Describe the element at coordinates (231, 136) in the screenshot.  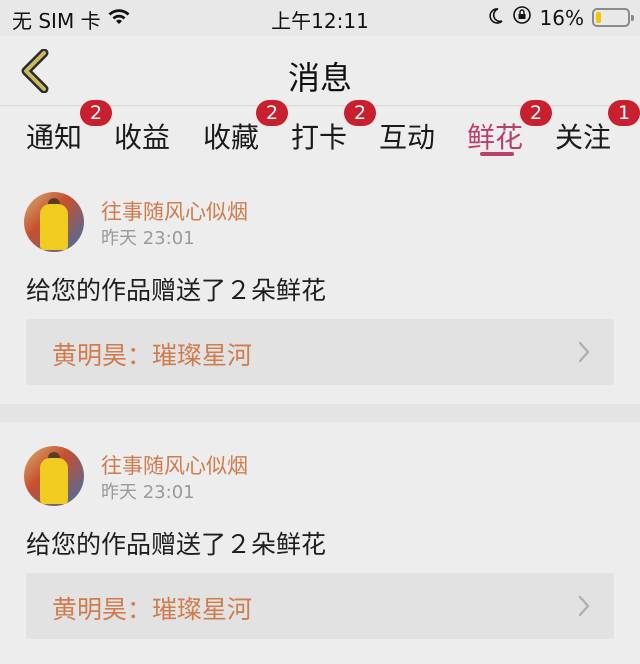
I see `tab-favorites: 收藏` at that location.